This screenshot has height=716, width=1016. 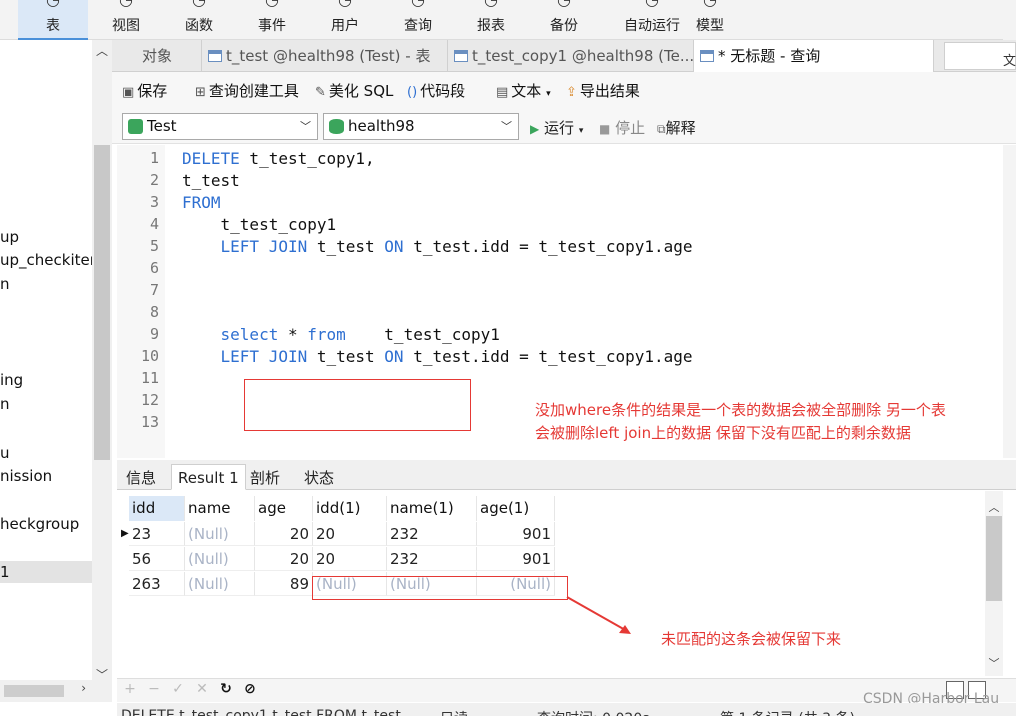 What do you see at coordinates (202, 689) in the screenshot?
I see `discard-icon: ✕` at bounding box center [202, 689].